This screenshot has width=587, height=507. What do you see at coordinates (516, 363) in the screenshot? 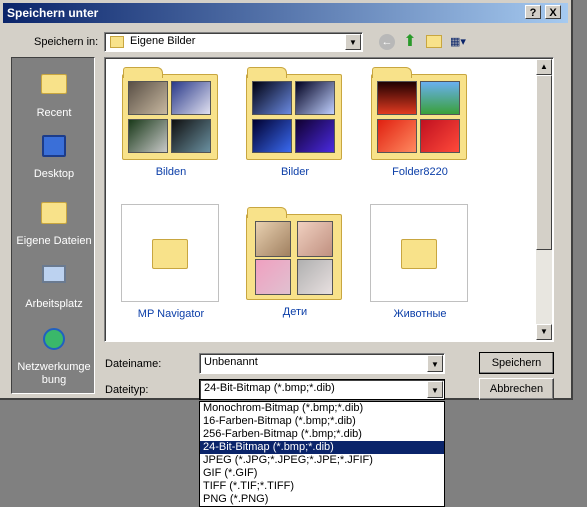
I see `save-button: Speichern` at bounding box center [516, 363].